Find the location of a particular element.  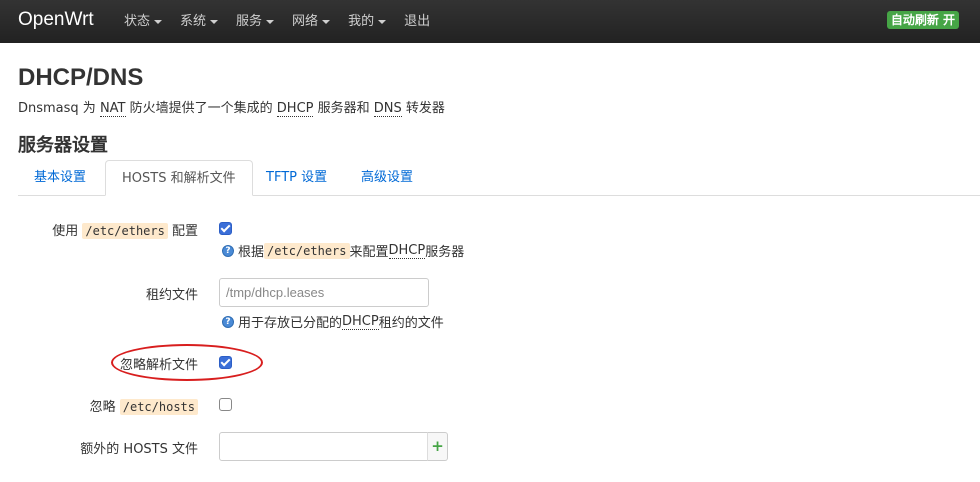

leasefile-help-post: 租约的文件 is located at coordinates (411, 323).